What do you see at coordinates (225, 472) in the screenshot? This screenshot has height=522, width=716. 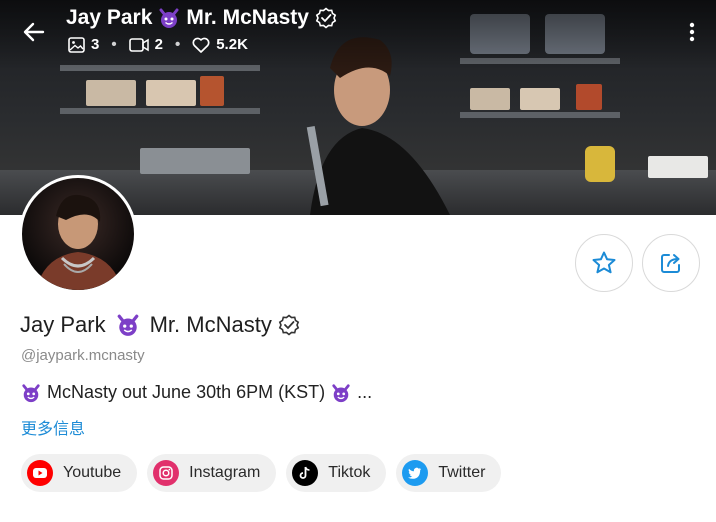 I see `link-label: Instagram` at bounding box center [225, 472].